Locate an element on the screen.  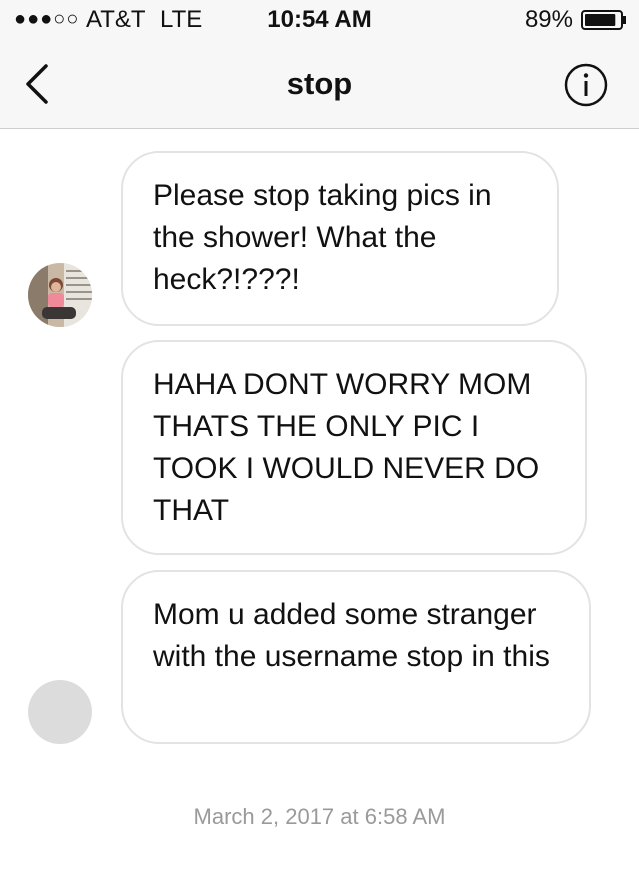
sender-avatar-placeholder is located at coordinates (60, 712).